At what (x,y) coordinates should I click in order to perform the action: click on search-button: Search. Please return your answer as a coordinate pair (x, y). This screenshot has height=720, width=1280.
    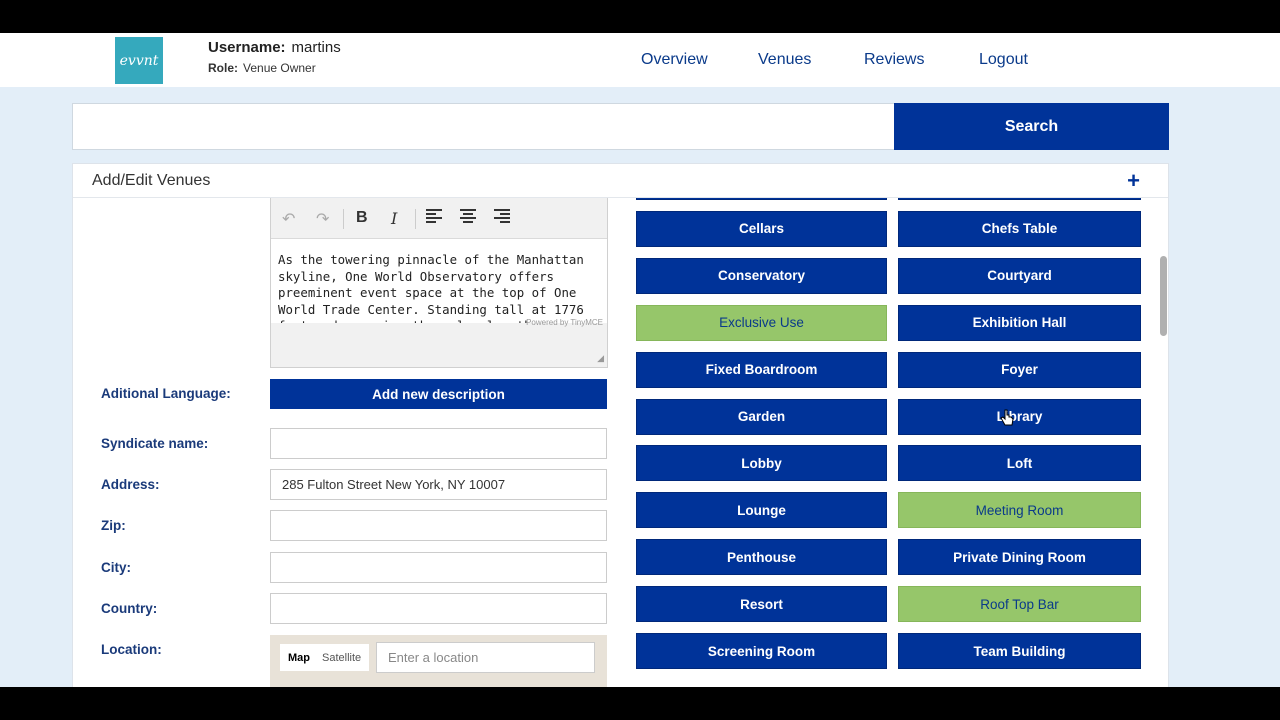
    Looking at the image, I should click on (1031, 126).